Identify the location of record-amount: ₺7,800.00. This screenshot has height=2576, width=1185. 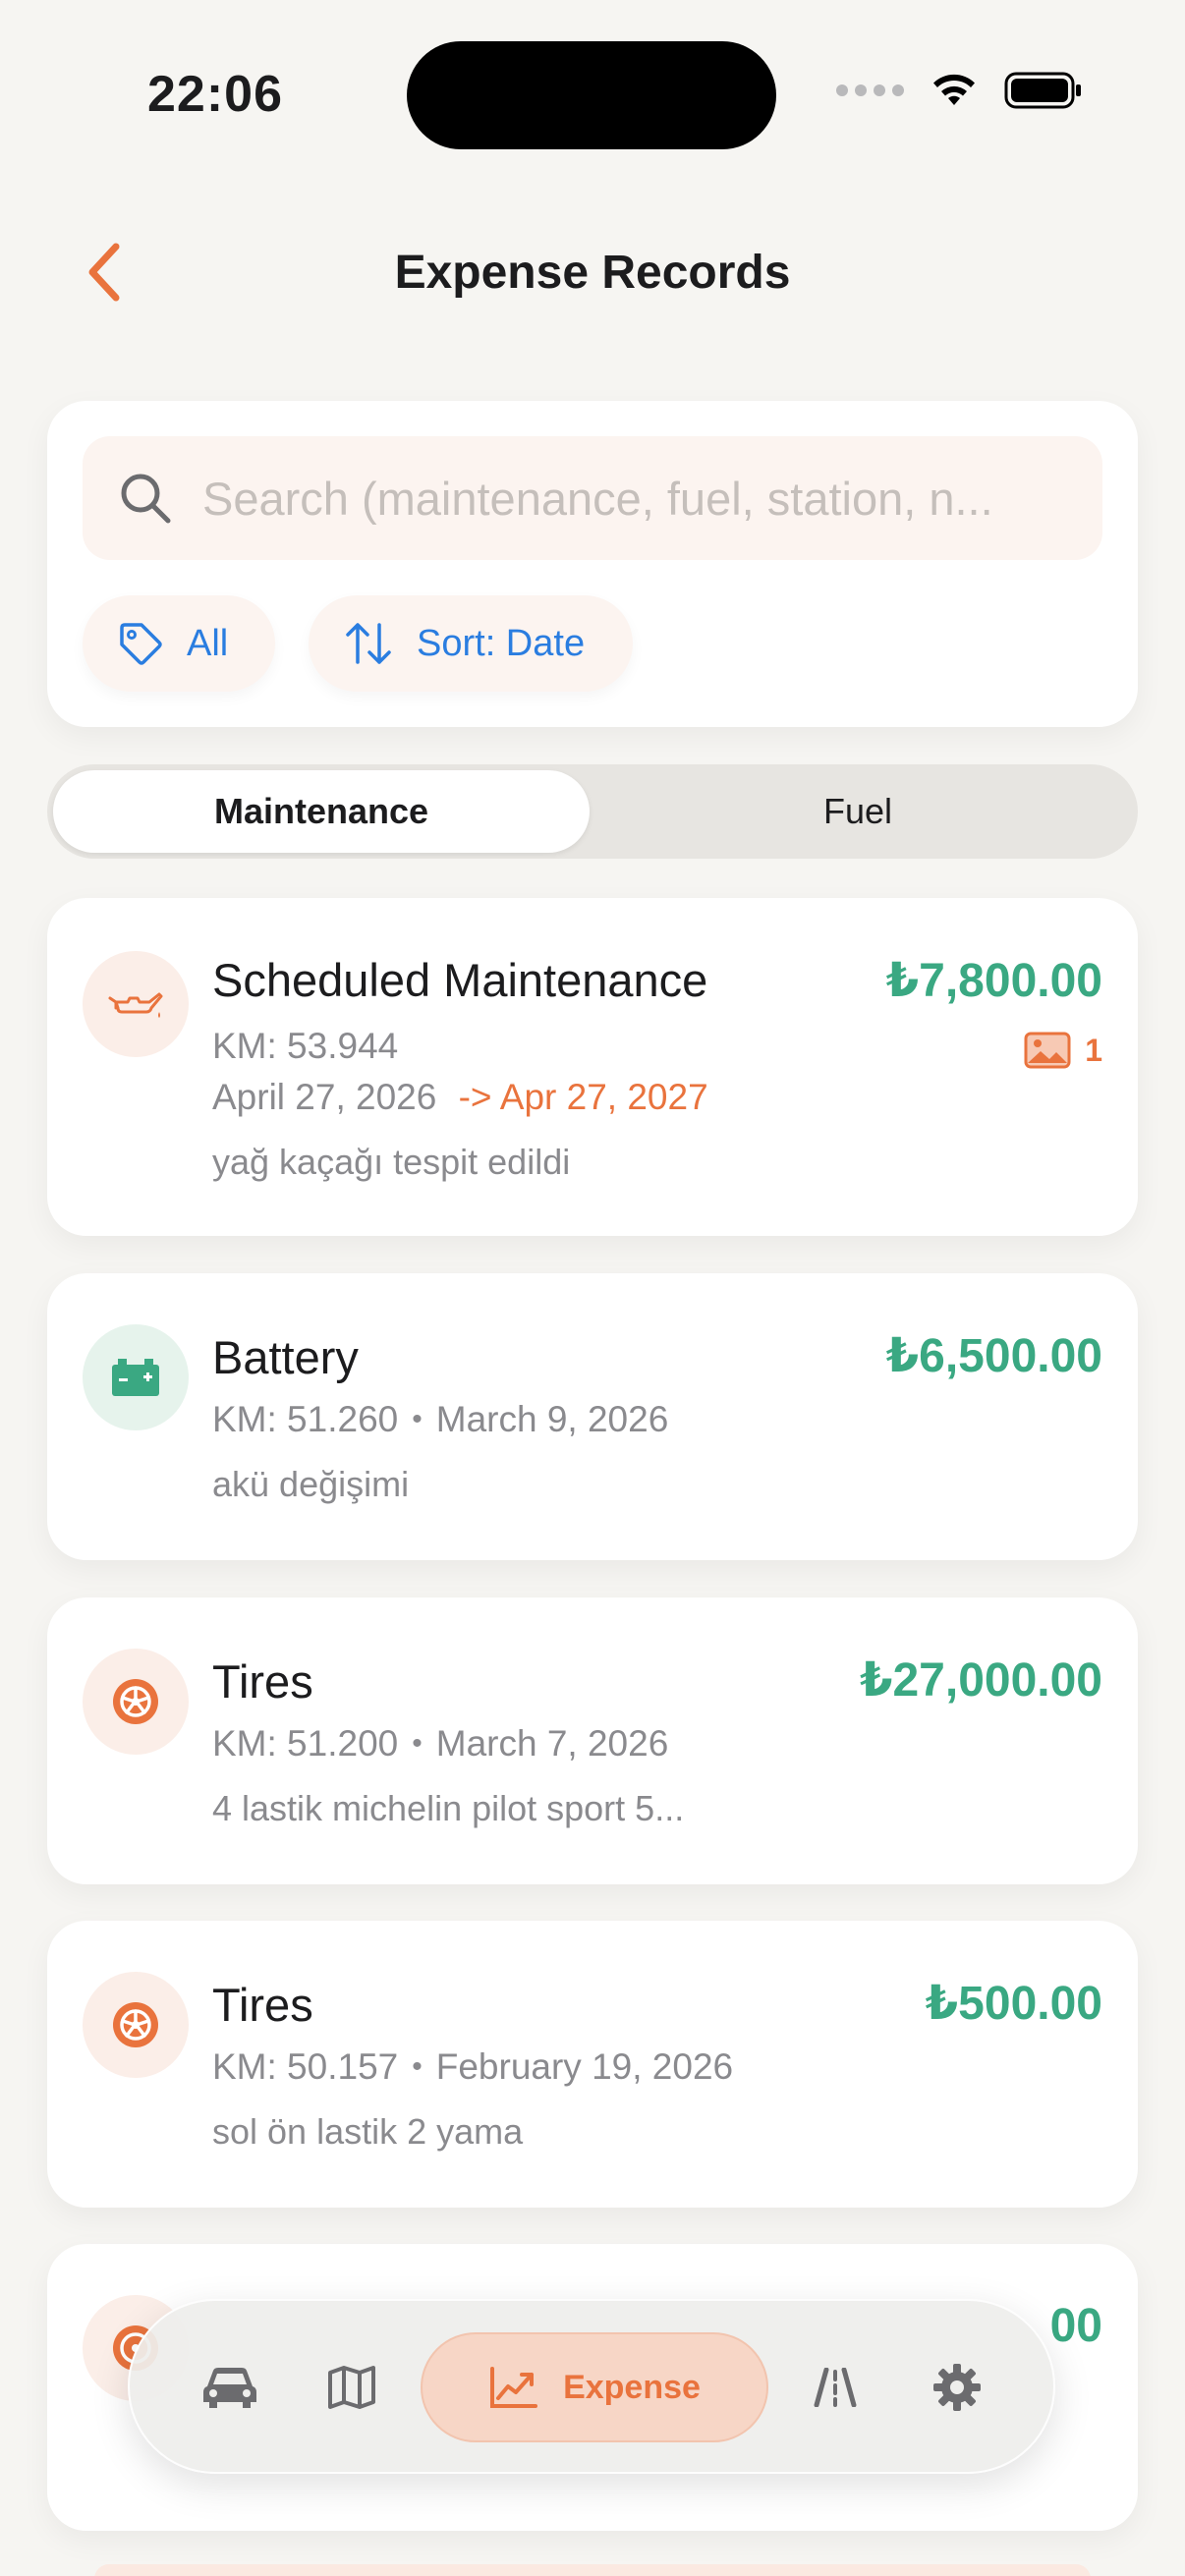
(994, 981).